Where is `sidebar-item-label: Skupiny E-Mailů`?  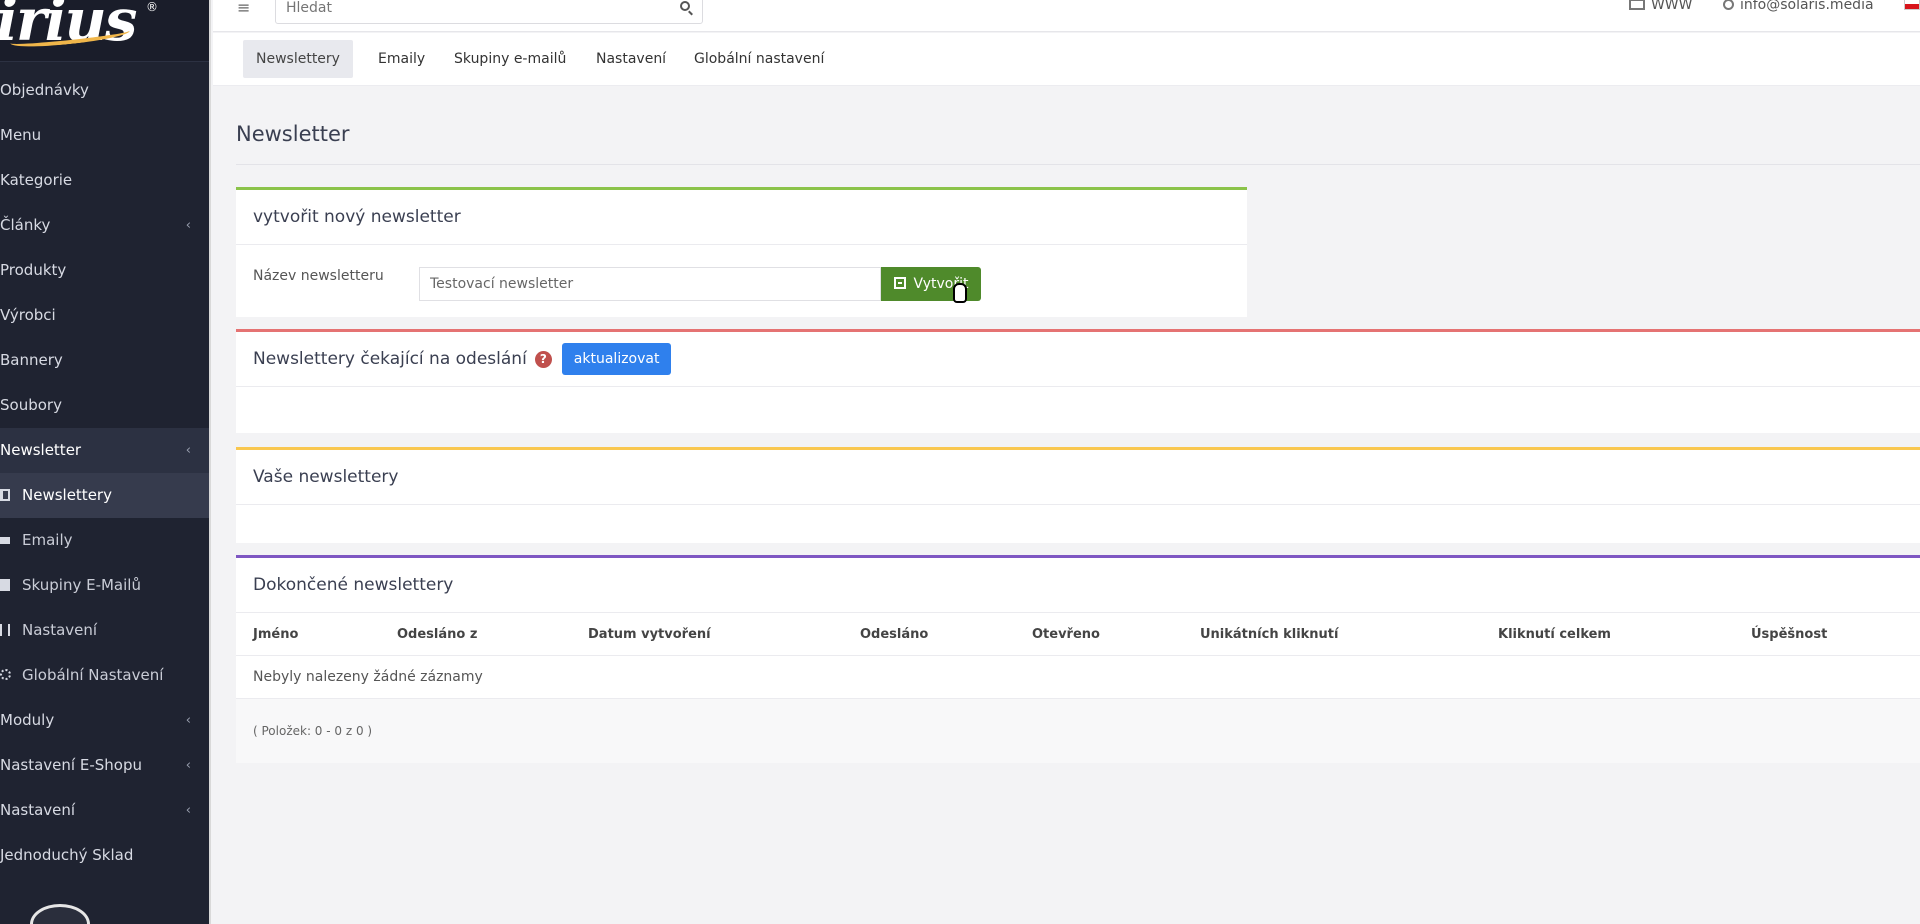
sidebar-item-label: Skupiny E-Mailů is located at coordinates (81, 585).